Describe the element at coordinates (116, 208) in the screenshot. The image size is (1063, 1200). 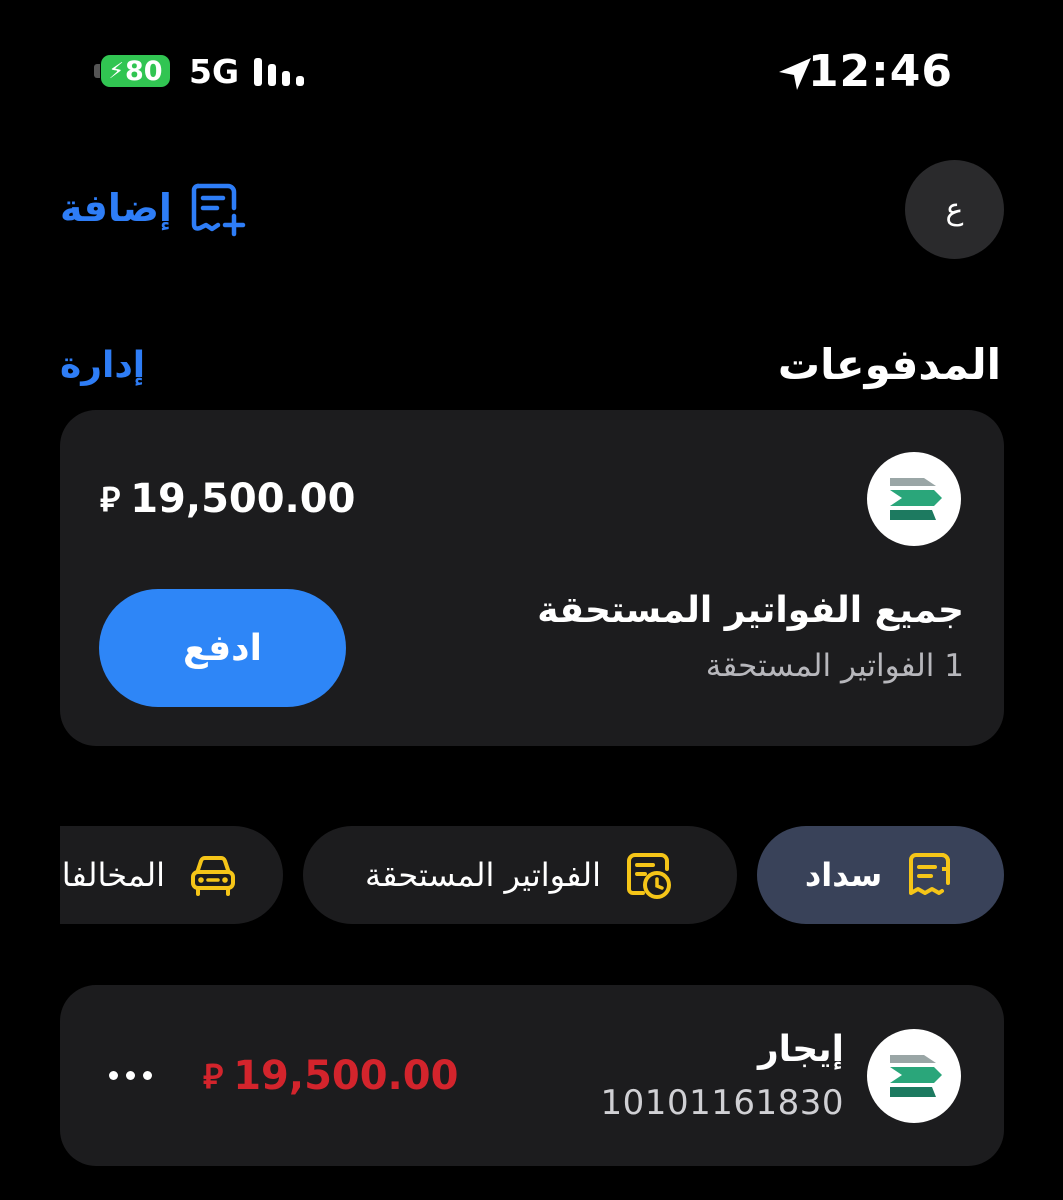
I see `add-bill-label: إضافة` at that location.